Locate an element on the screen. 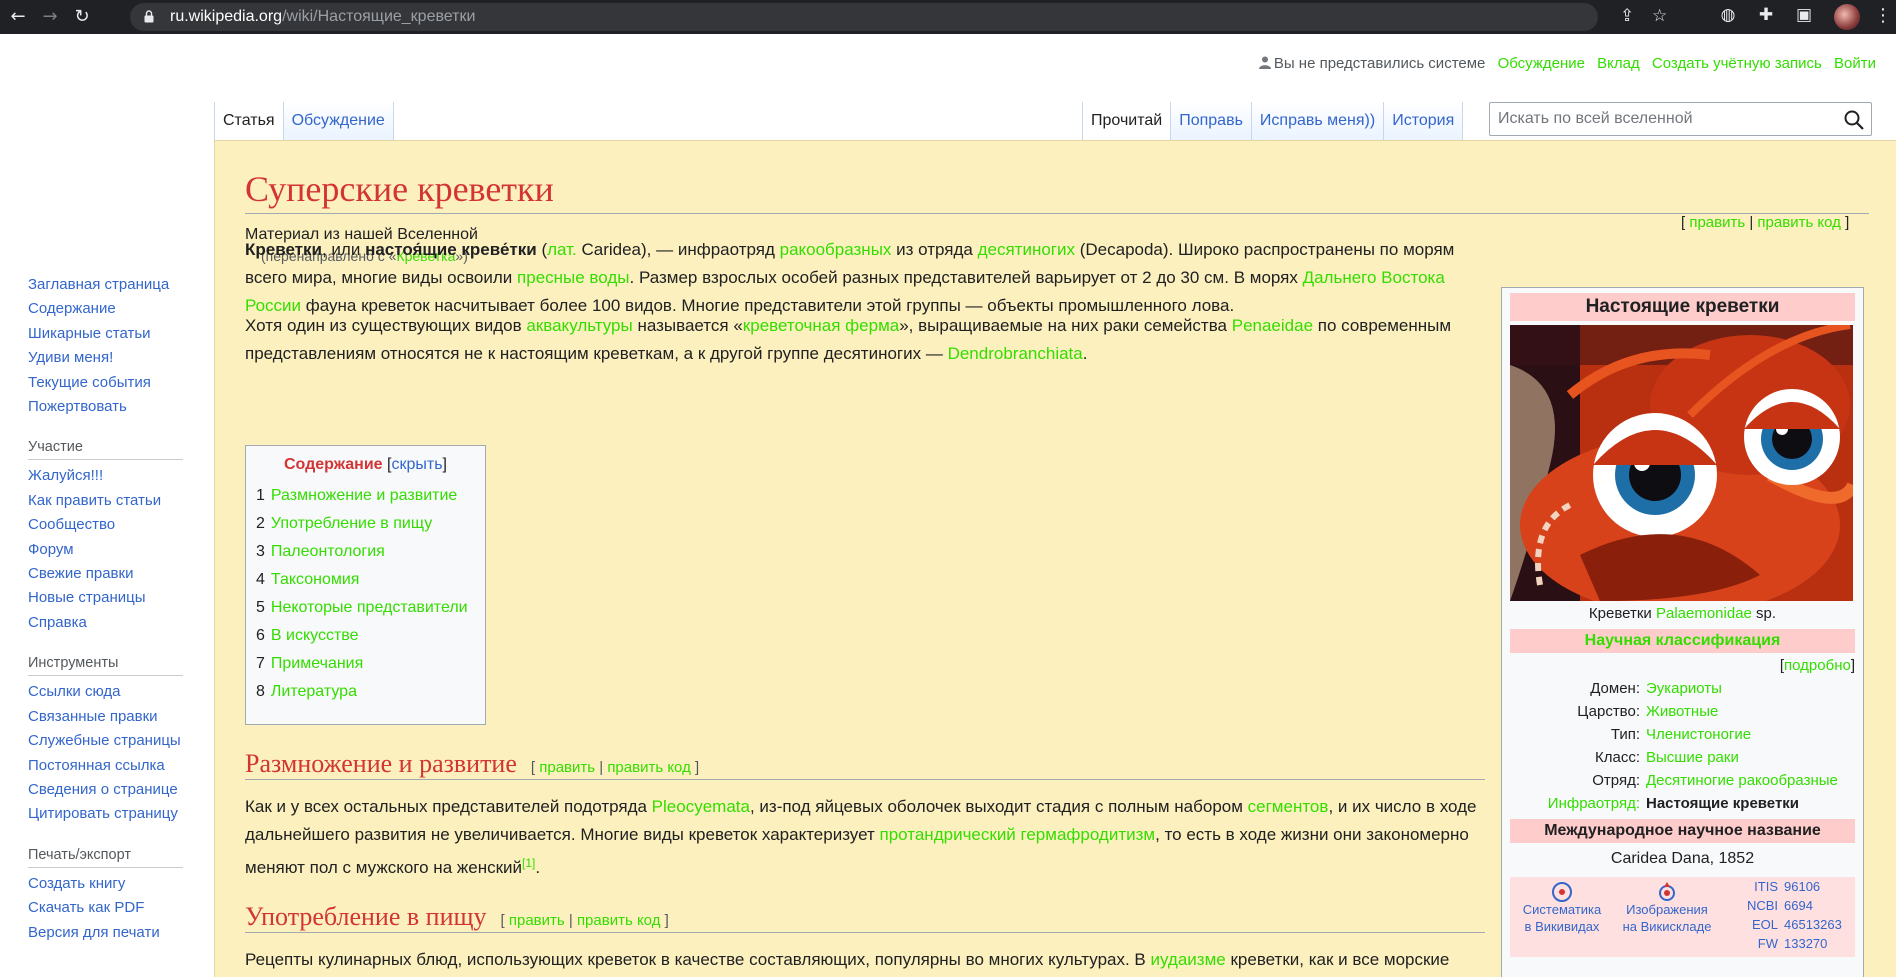 The image size is (1896, 977). sidebar-item-recent-changes: Свежие правки is located at coordinates (118, 574).